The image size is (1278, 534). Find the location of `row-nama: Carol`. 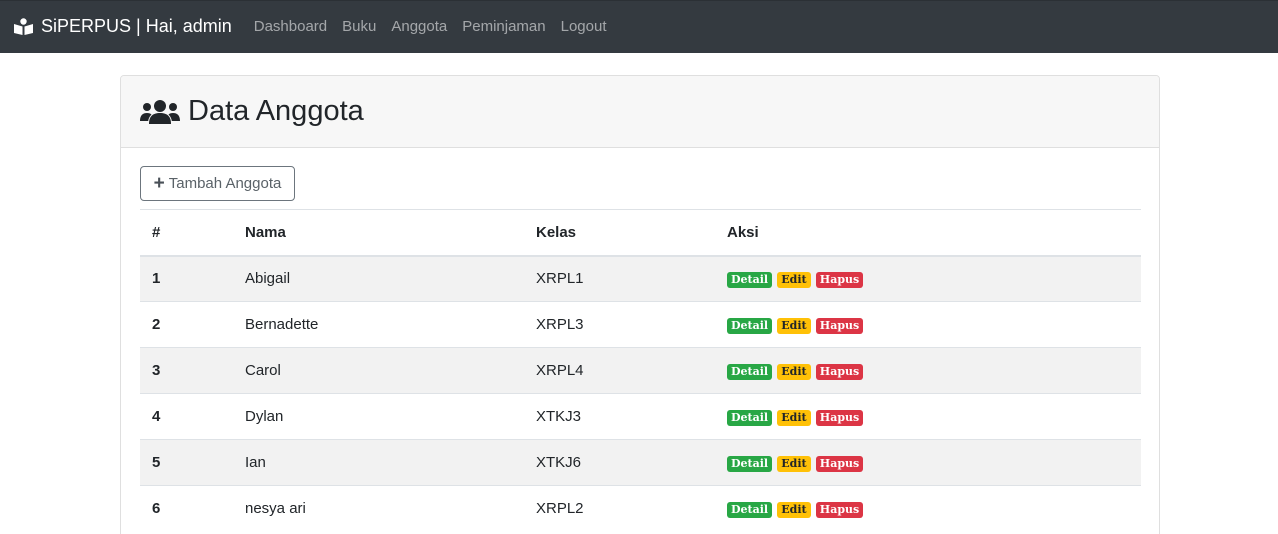

row-nama: Carol is located at coordinates (390, 370).